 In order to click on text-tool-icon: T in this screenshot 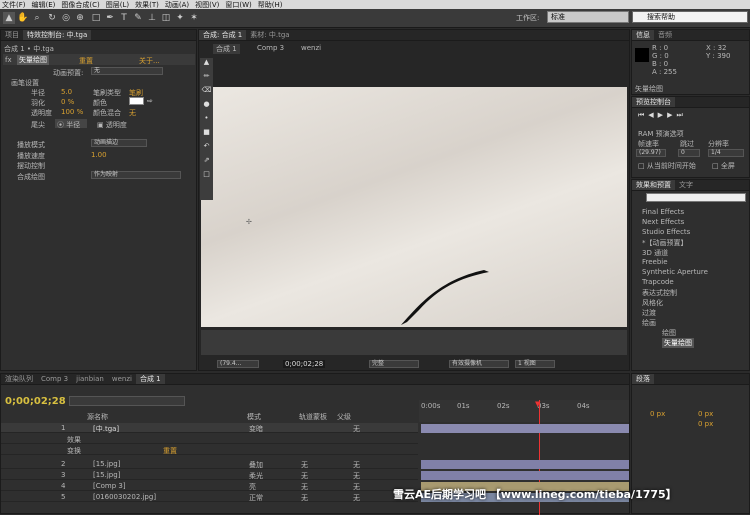, I will do `click(124, 18)`.